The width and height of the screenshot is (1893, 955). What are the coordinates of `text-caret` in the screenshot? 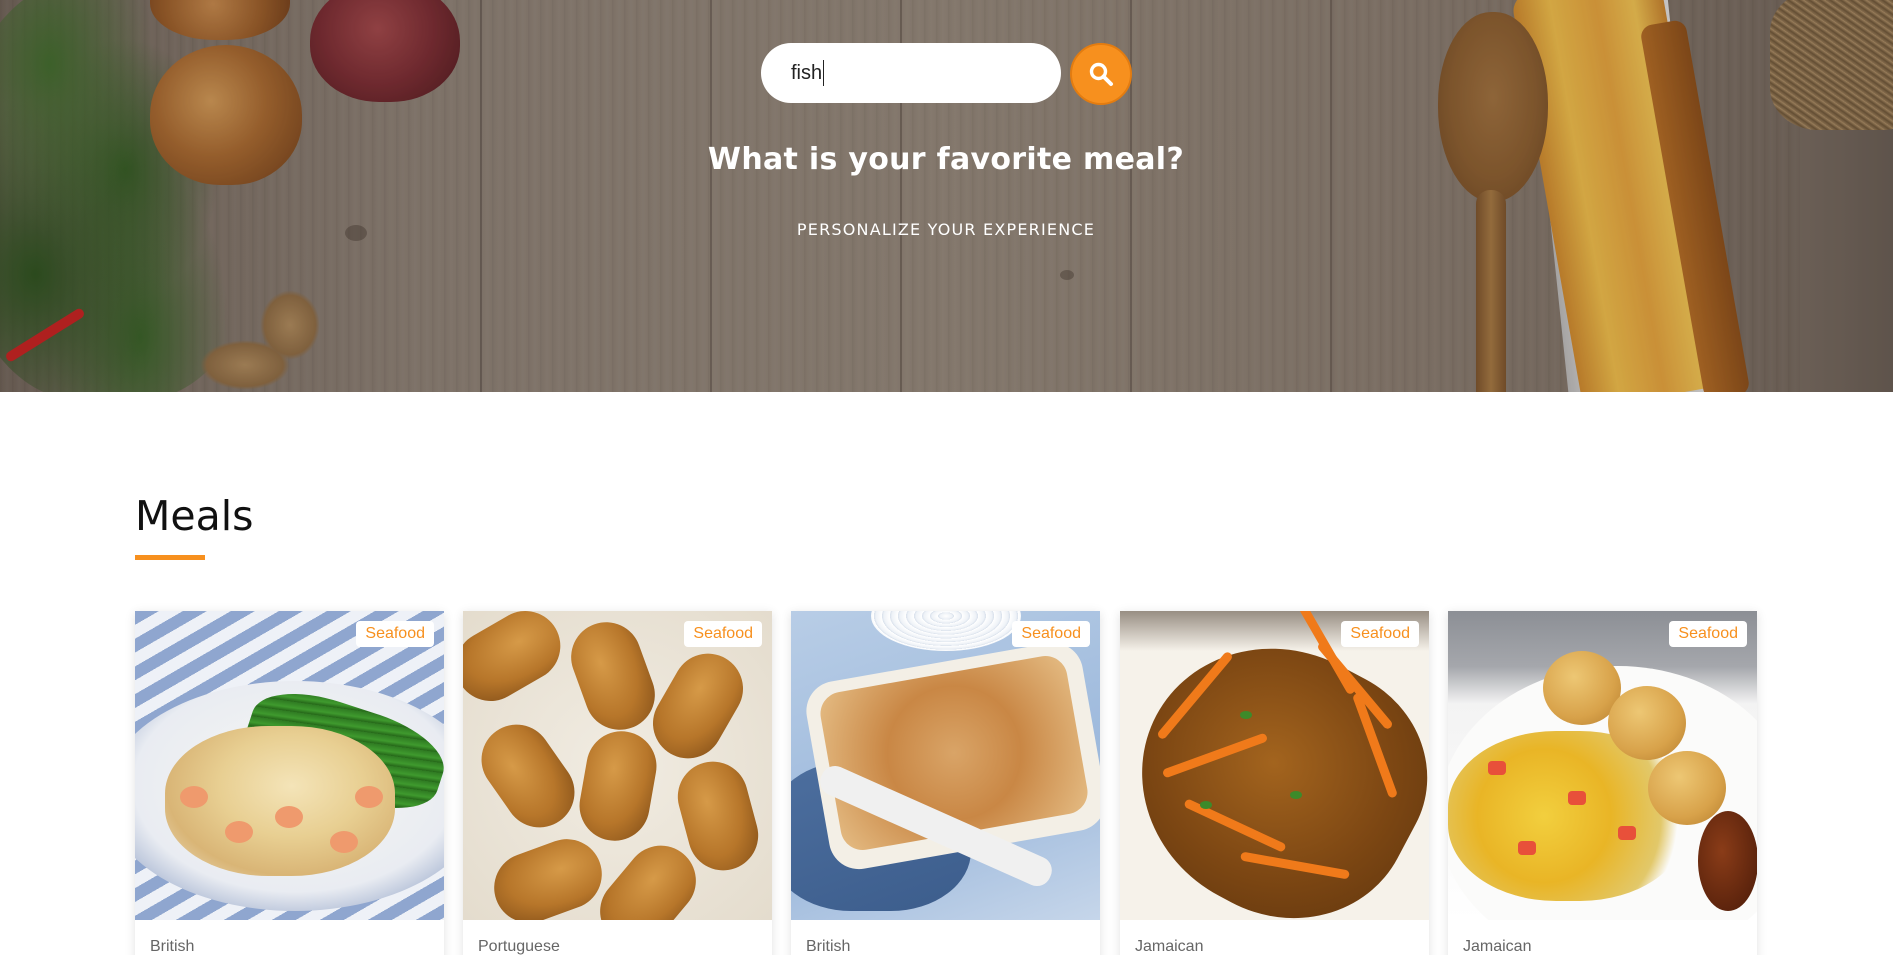 It's located at (823, 73).